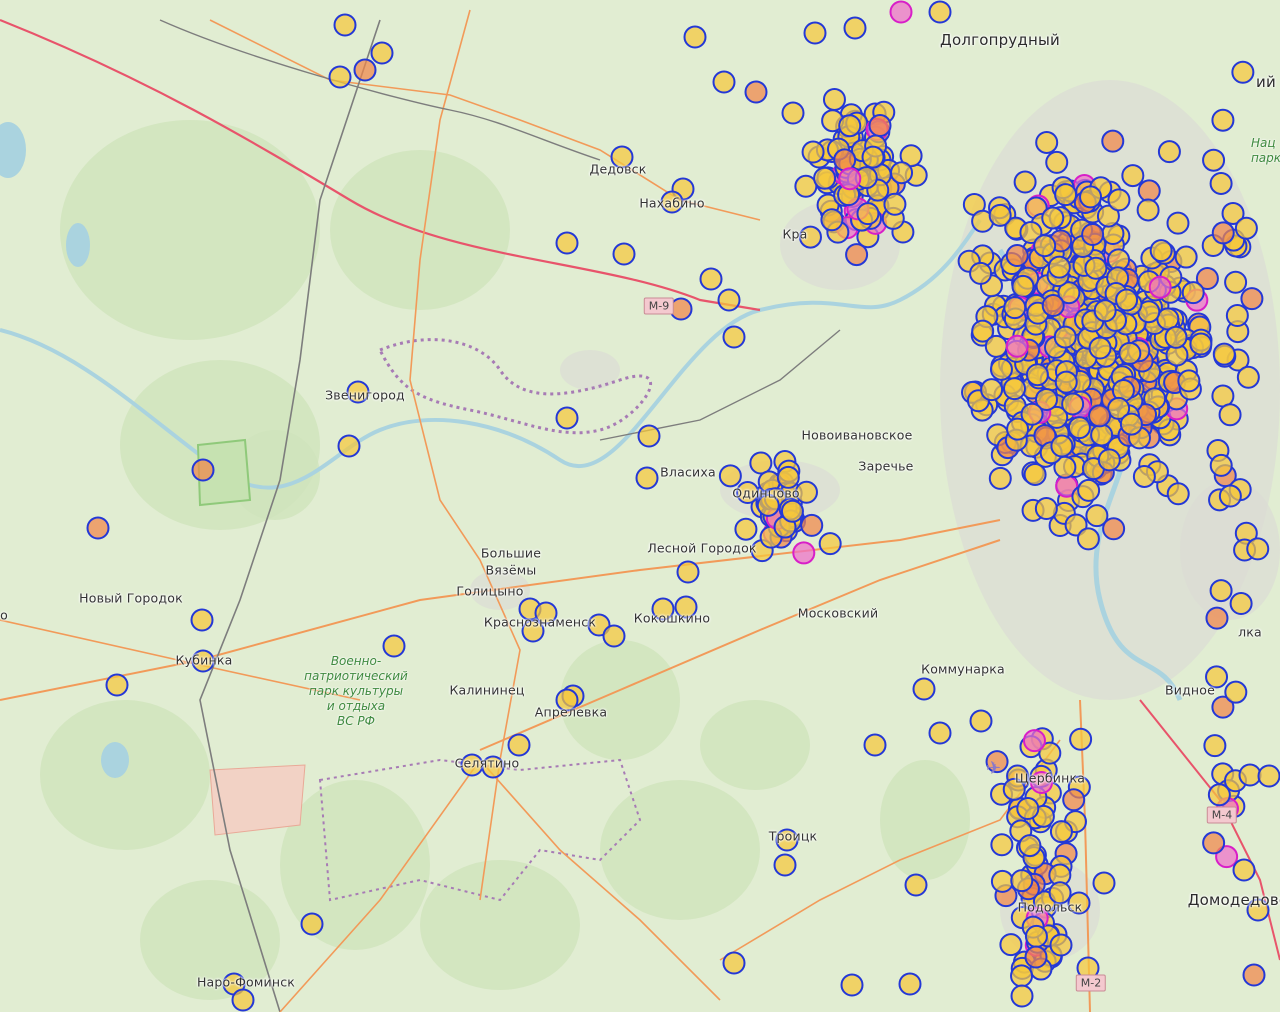 The height and width of the screenshot is (1012, 1280). I want to click on place-edge-ii: ий, so click(1266, 82).